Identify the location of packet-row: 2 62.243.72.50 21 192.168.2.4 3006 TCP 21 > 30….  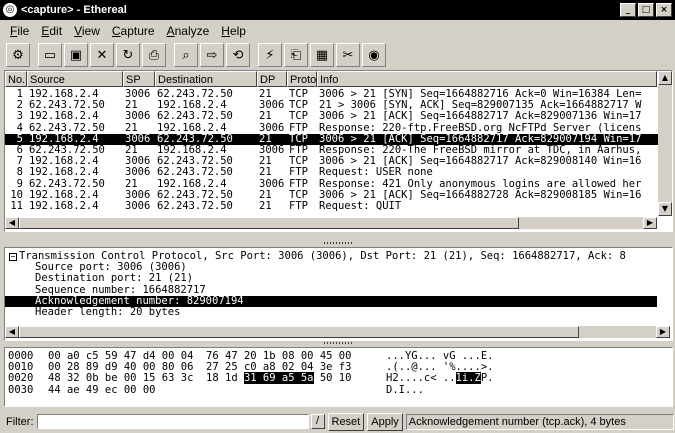
(335, 105).